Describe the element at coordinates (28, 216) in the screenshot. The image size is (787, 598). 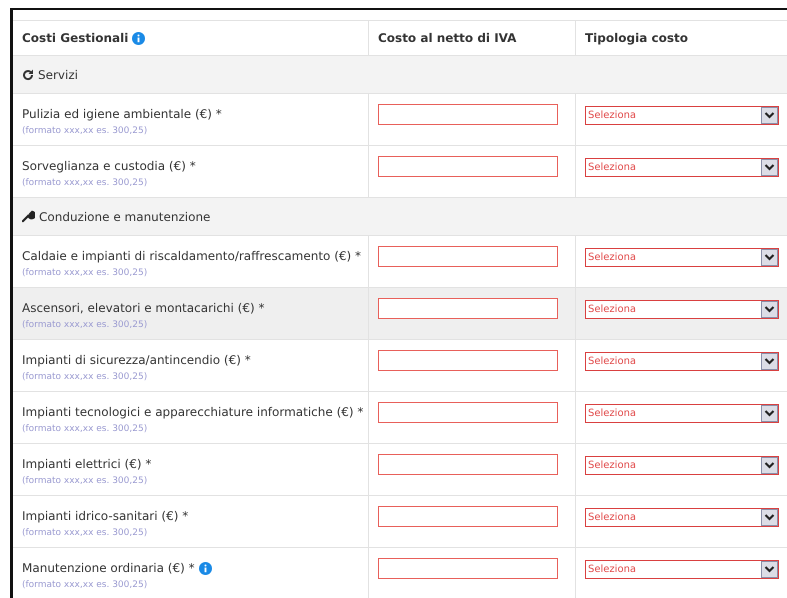
I see `wrench-icon` at that location.